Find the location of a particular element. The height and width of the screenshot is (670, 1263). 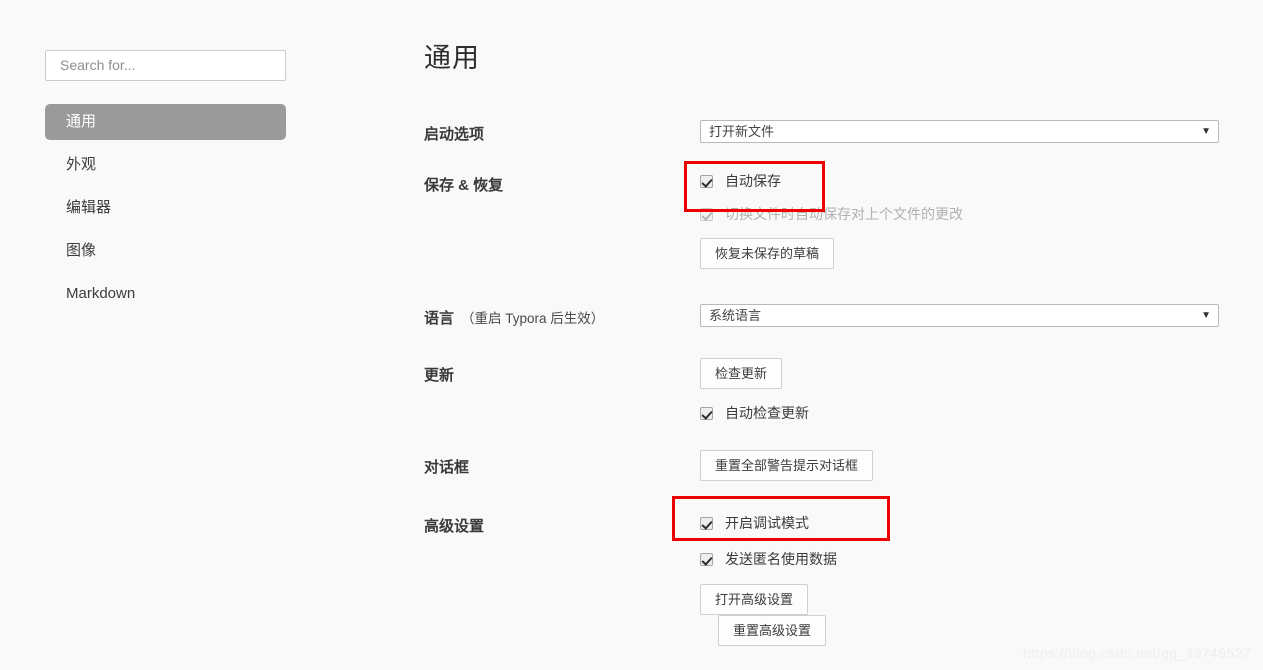

startup-option-select: 打开新文件 ▼ is located at coordinates (959, 131).